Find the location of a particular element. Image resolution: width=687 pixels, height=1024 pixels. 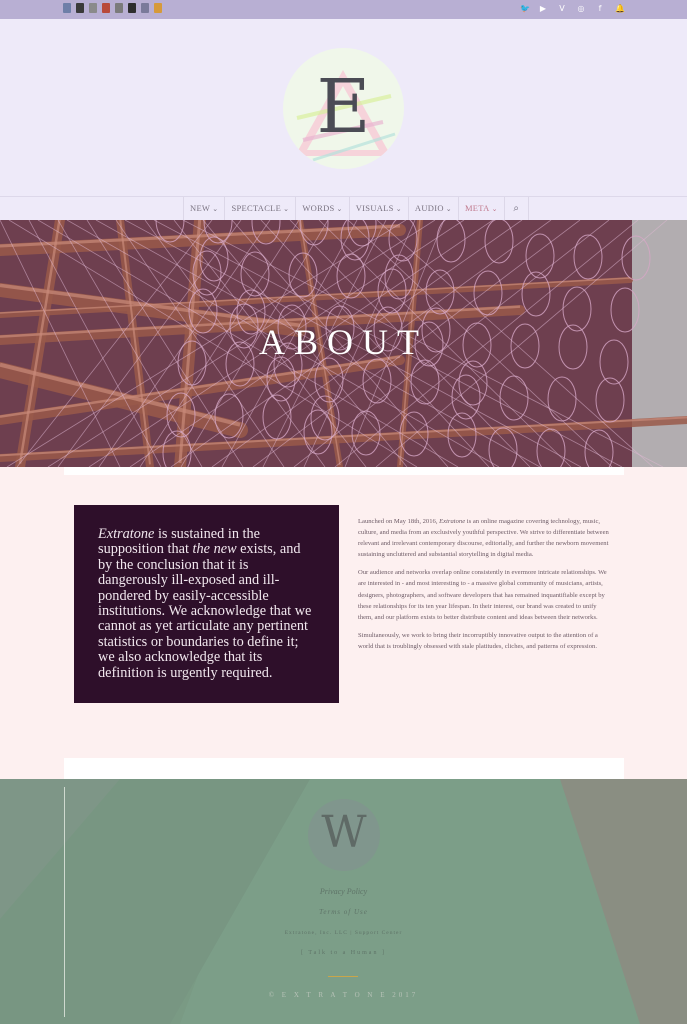

site-logo: E is located at coordinates (343, 108).